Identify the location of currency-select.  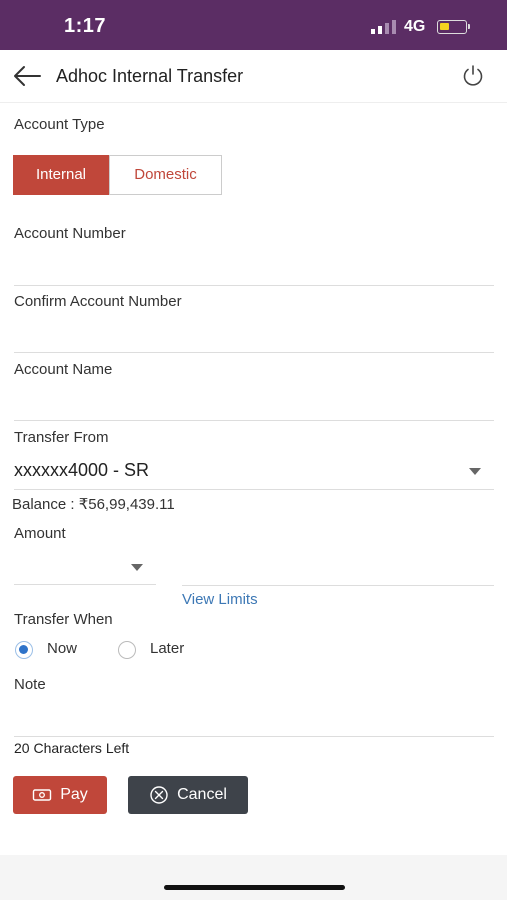
(85, 584).